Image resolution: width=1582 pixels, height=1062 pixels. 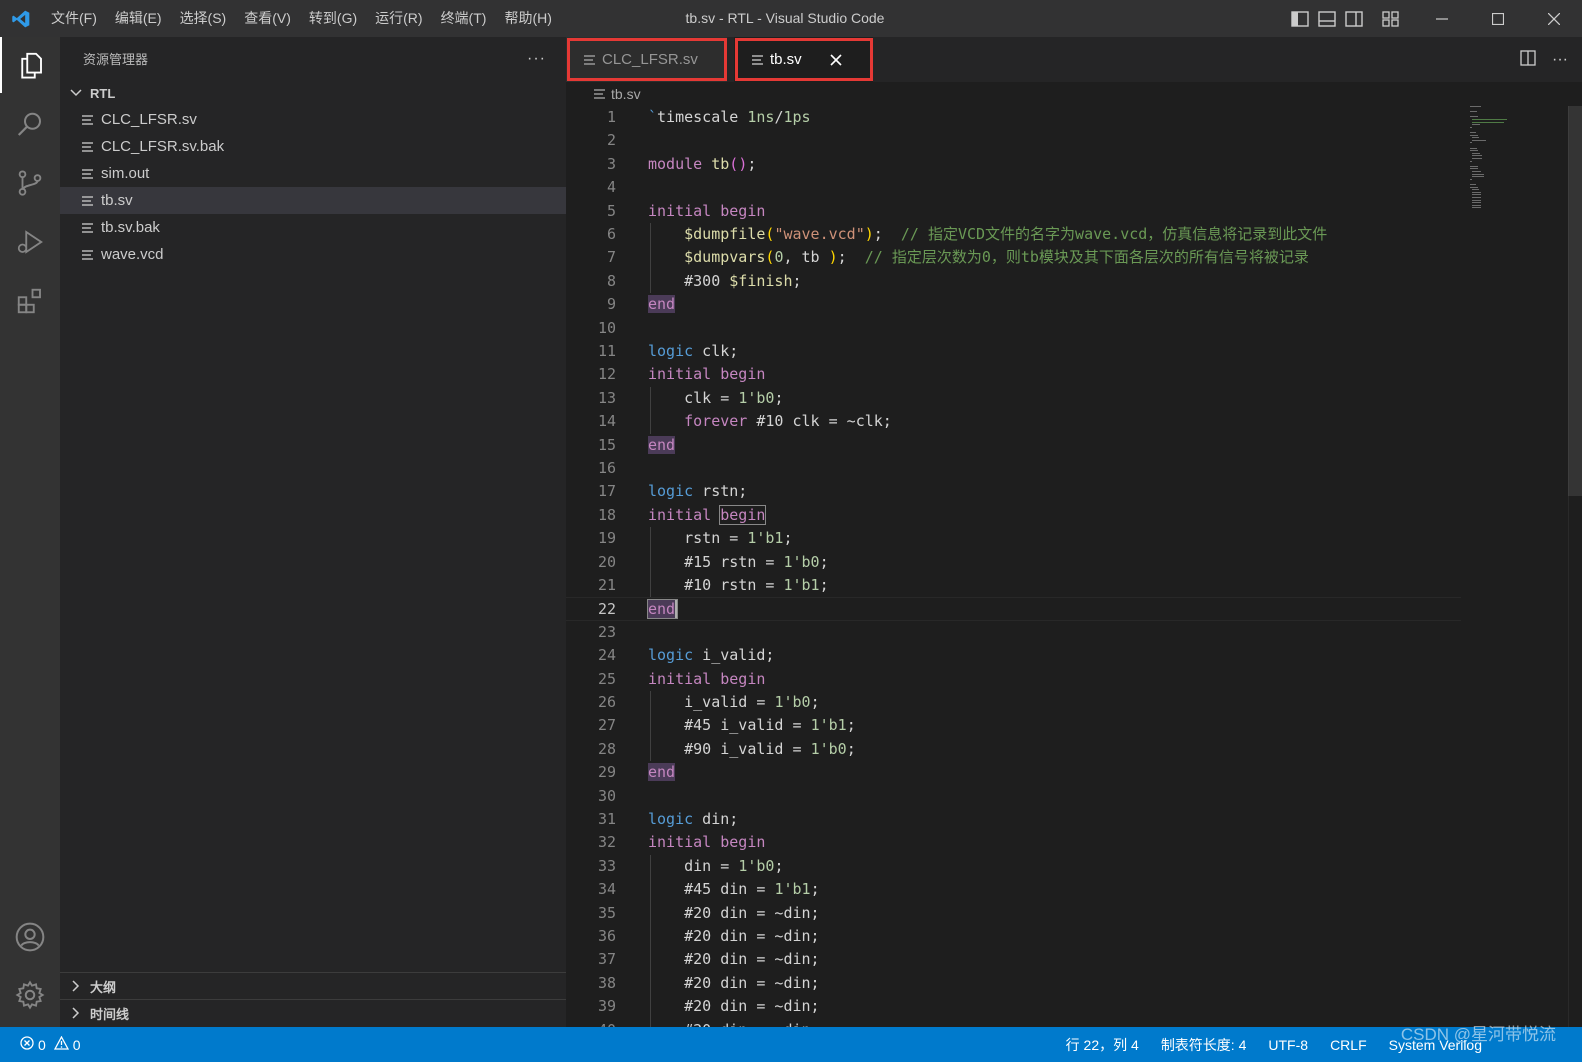 I want to click on gear-icon, so click(x=30, y=995).